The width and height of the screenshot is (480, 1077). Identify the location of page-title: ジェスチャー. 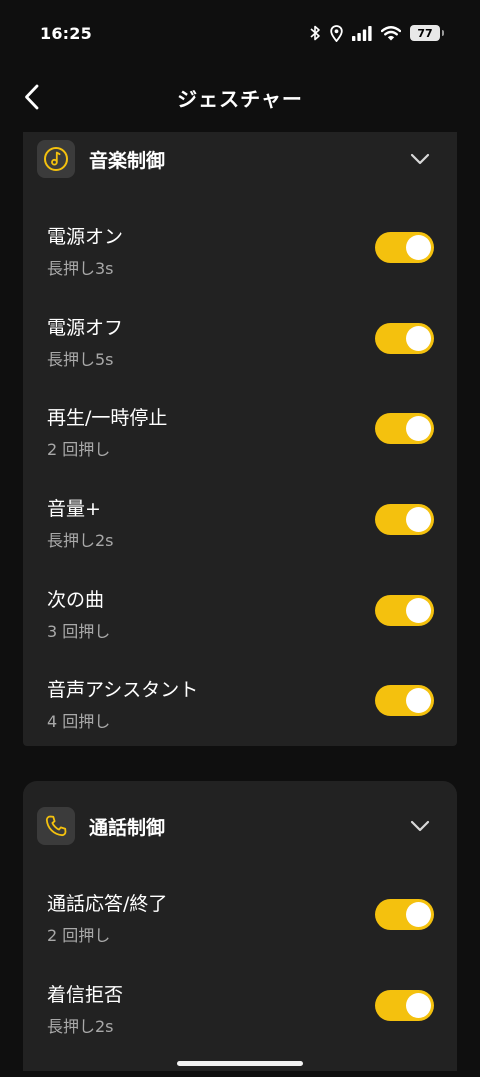
(240, 98).